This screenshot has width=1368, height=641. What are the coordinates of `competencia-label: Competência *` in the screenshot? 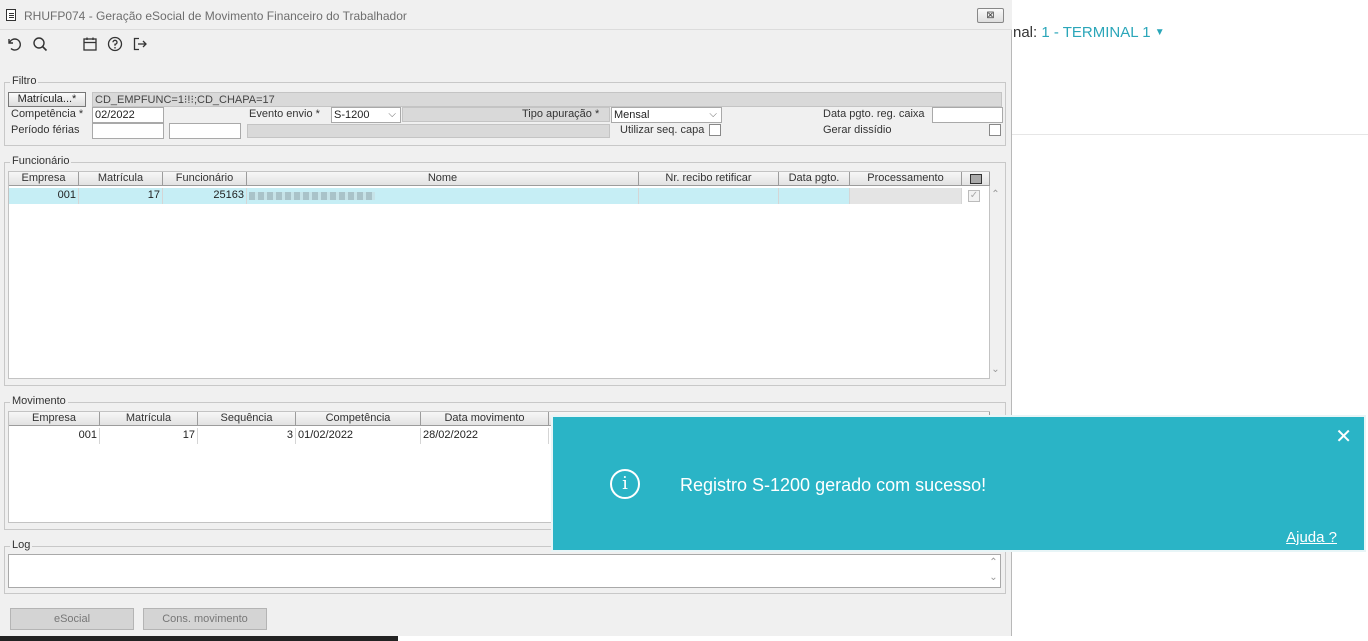 It's located at (47, 114).